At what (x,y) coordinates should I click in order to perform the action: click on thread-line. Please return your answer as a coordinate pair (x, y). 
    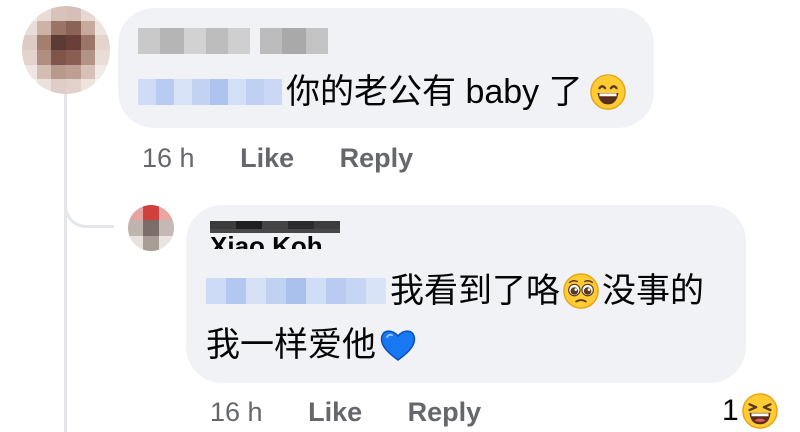
    Looking at the image, I should click on (65, 262).